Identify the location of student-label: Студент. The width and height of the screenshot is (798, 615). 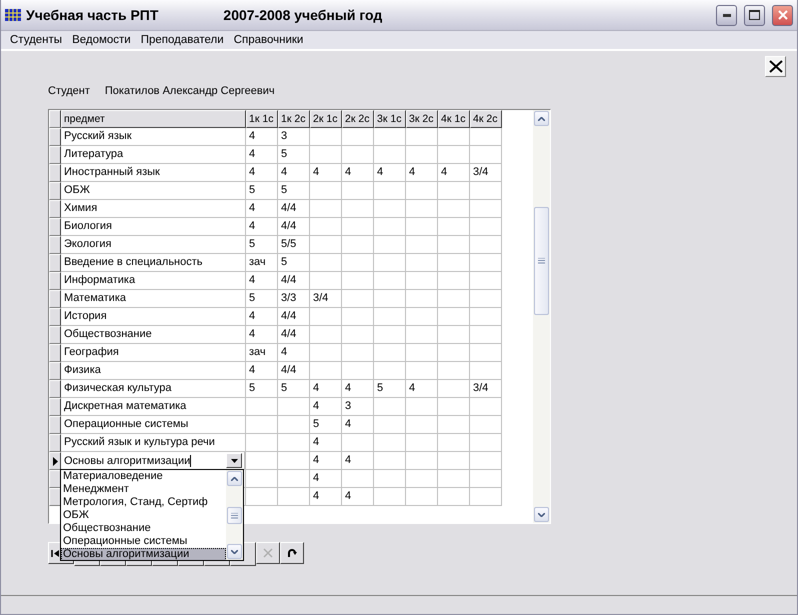
(69, 91).